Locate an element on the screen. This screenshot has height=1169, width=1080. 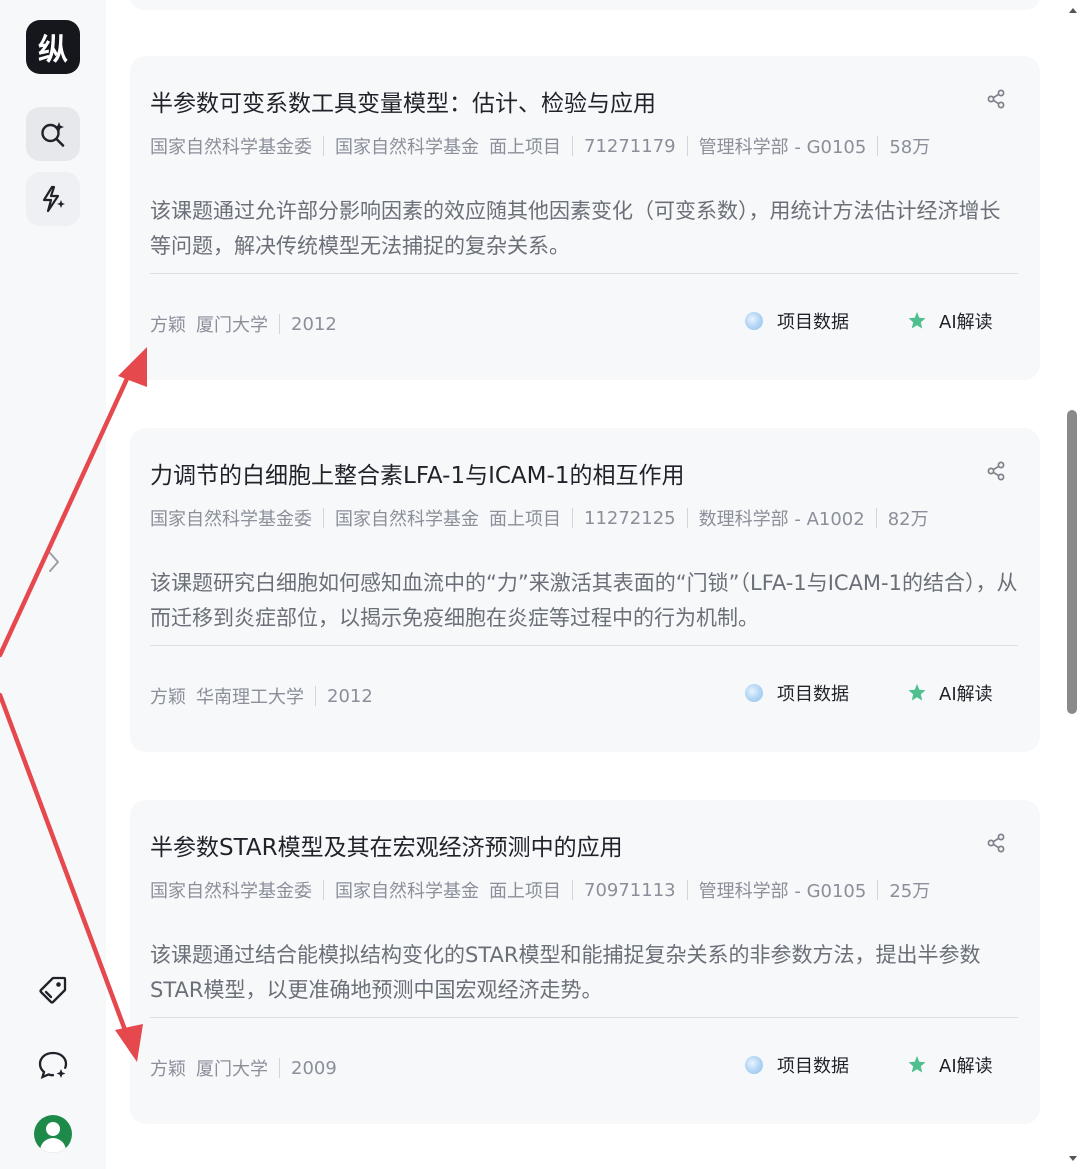
avatar is located at coordinates (53, 1134).